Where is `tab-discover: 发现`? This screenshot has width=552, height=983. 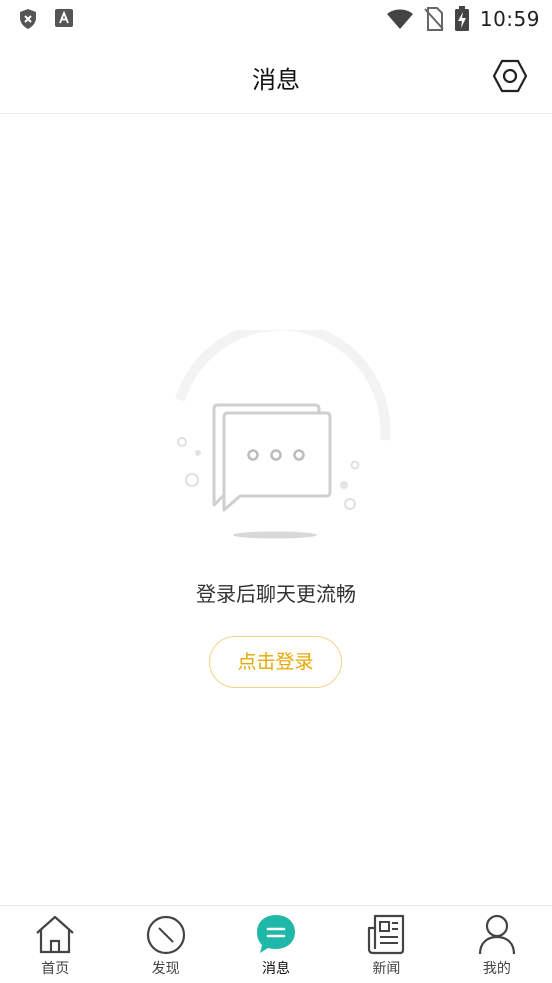 tab-discover: 发现 is located at coordinates (165, 944).